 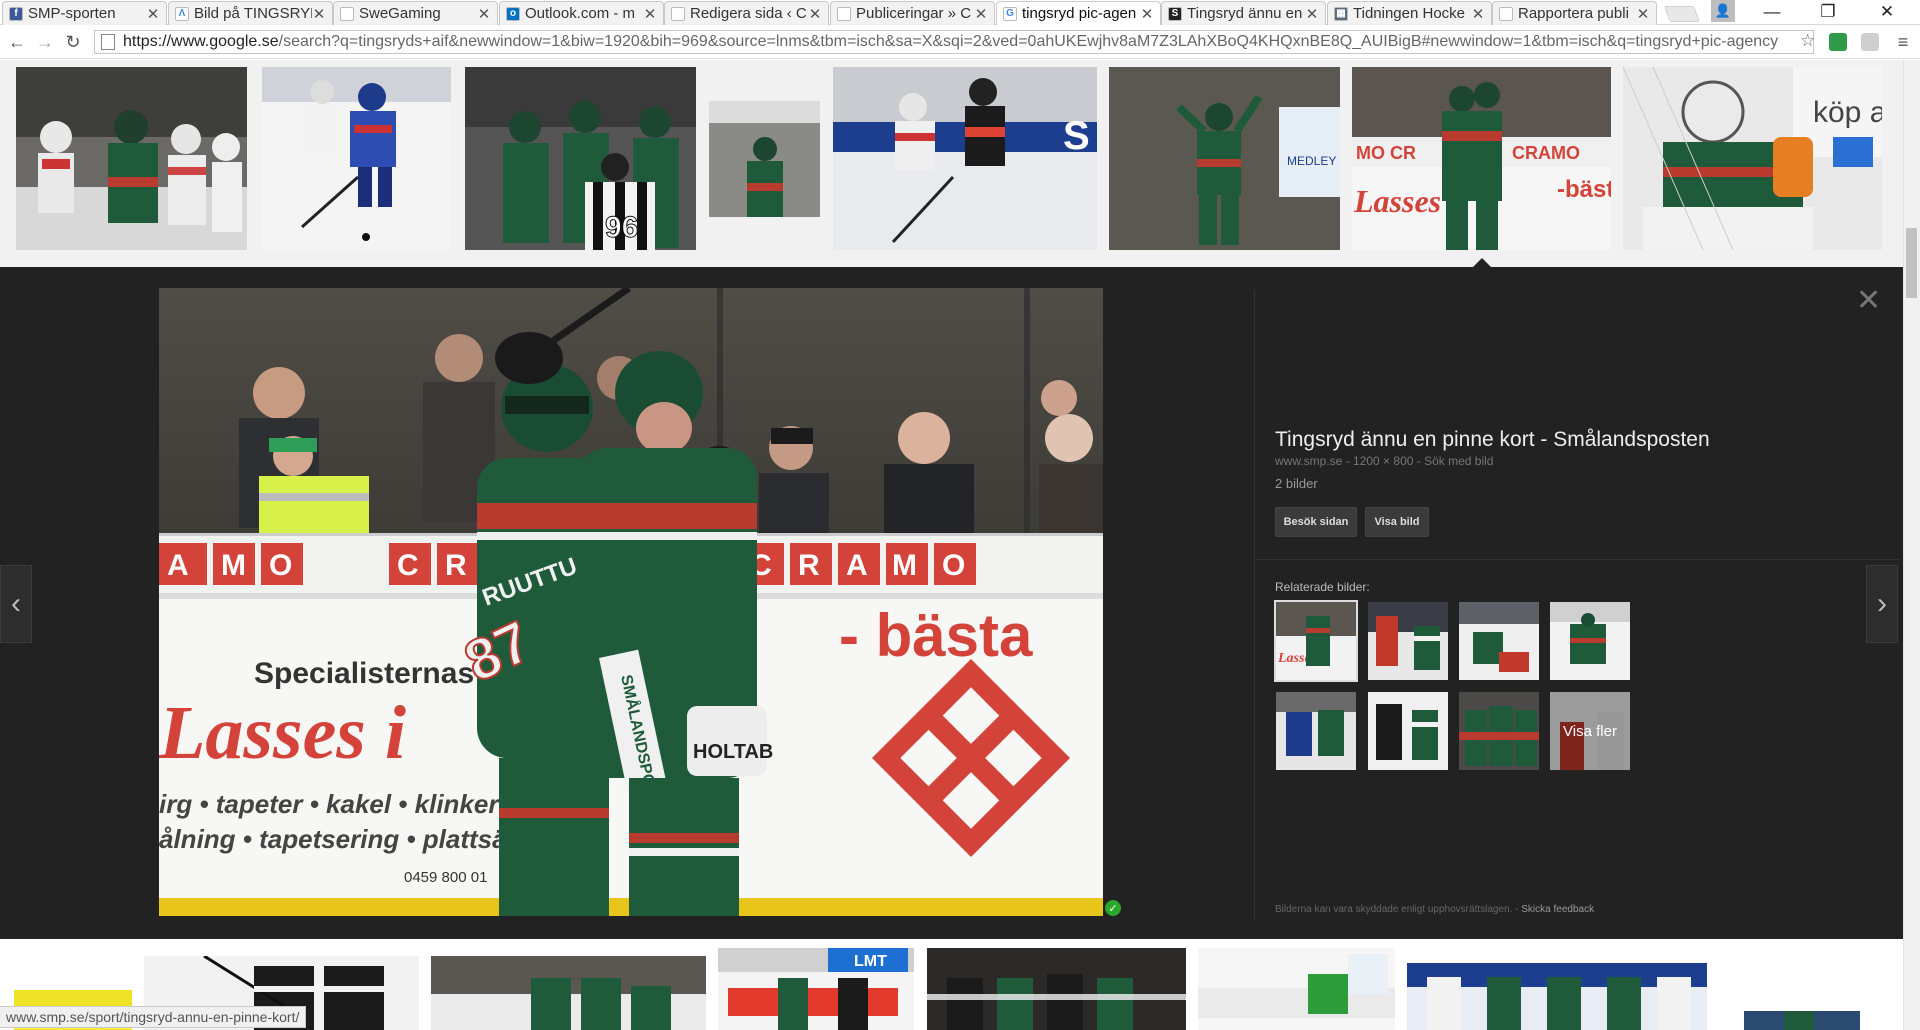 What do you see at coordinates (1838, 42) in the screenshot?
I see `extension-icon` at bounding box center [1838, 42].